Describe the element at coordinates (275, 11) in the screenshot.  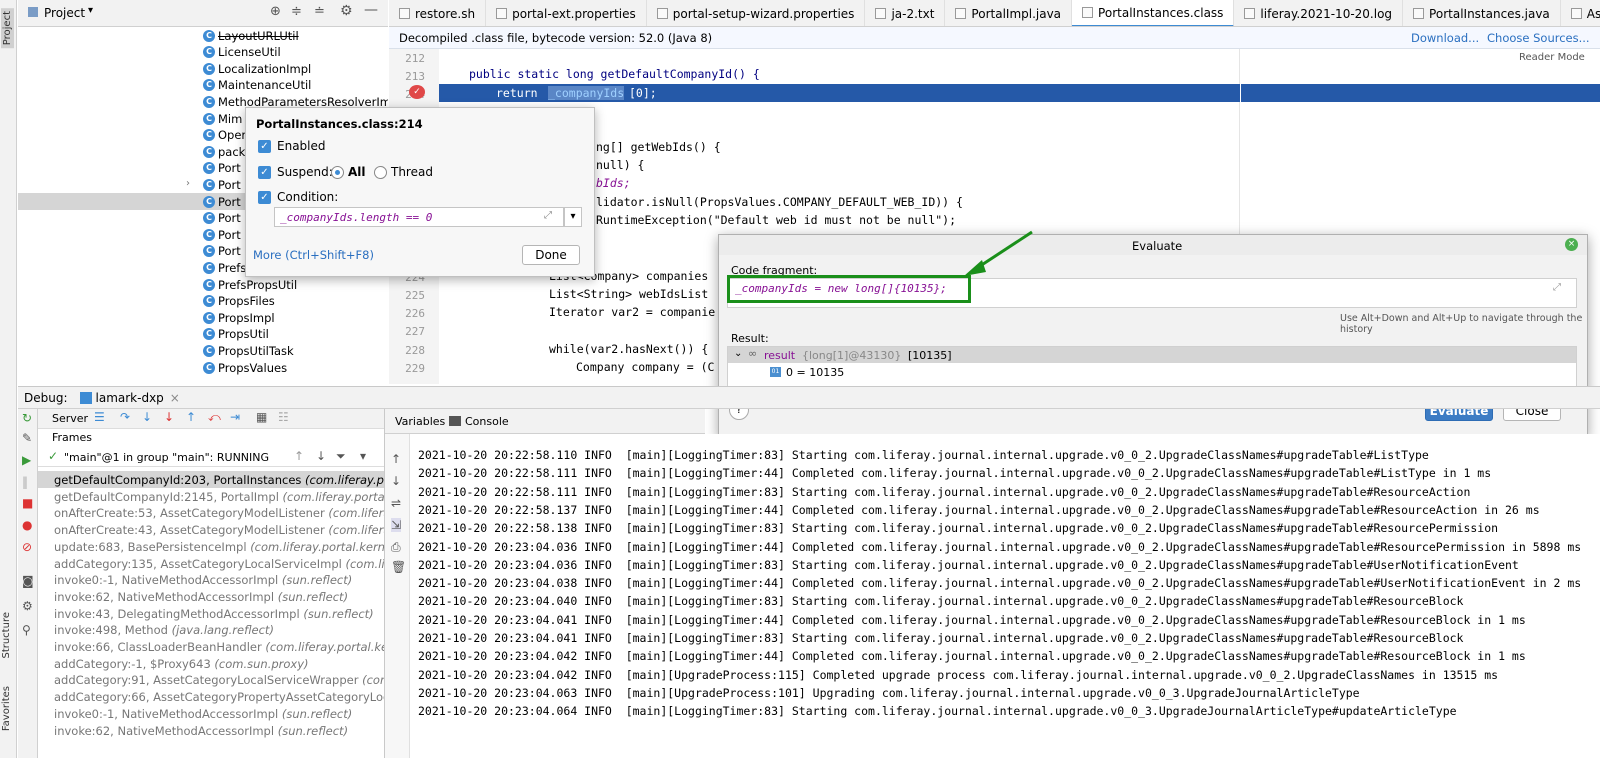
I see `locate-icon: ⊕` at that location.